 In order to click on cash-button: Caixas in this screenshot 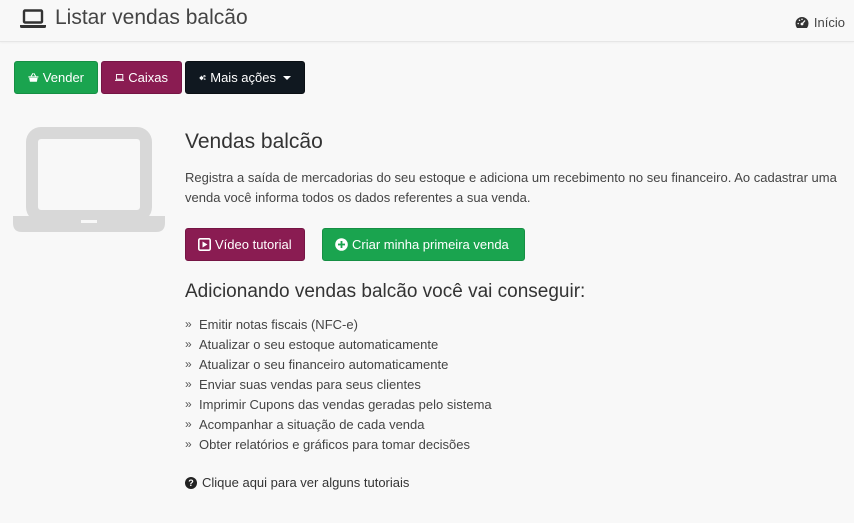, I will do `click(141, 77)`.